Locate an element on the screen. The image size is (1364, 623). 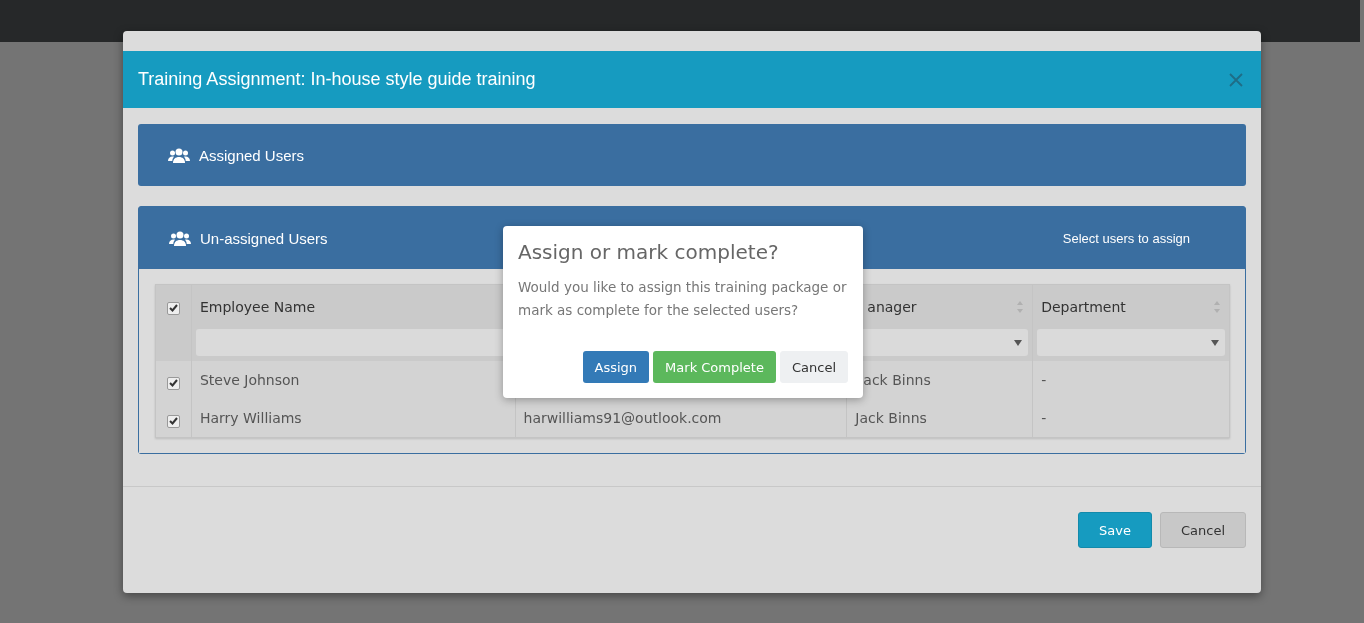
close-icon is located at coordinates (1236, 79).